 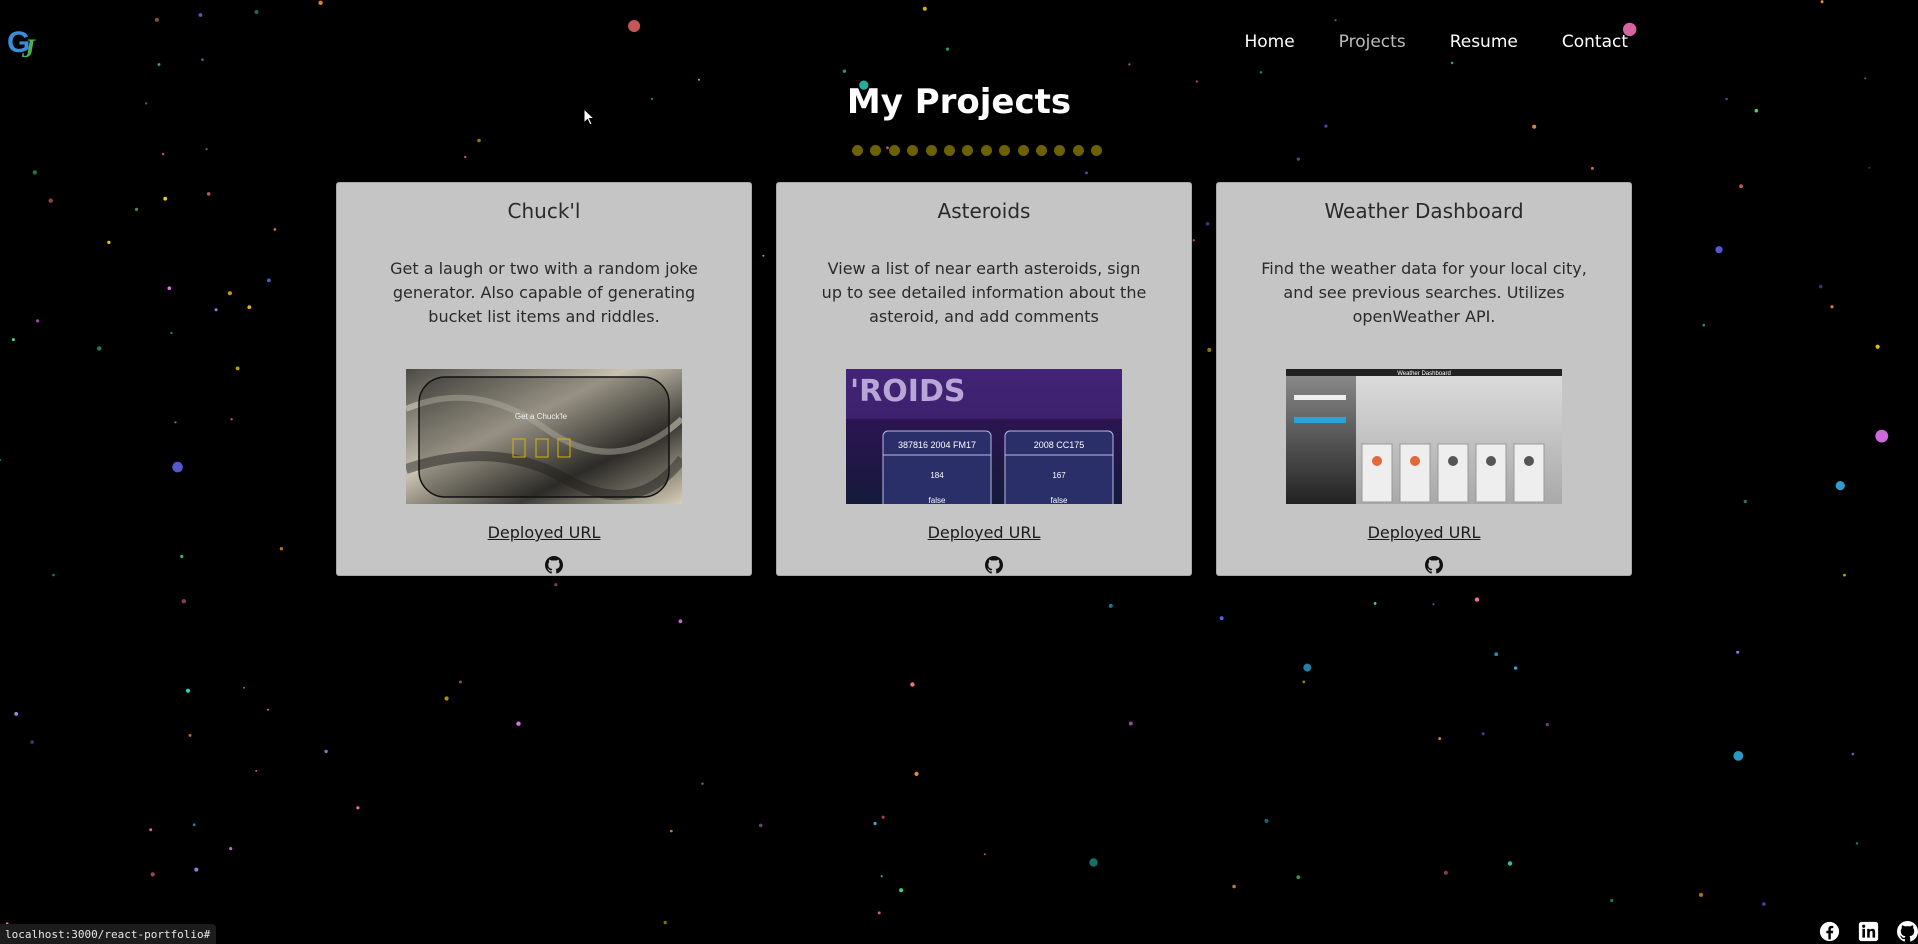 I want to click on main-nav: Home Projects Resume Contact, so click(x=1436, y=42).